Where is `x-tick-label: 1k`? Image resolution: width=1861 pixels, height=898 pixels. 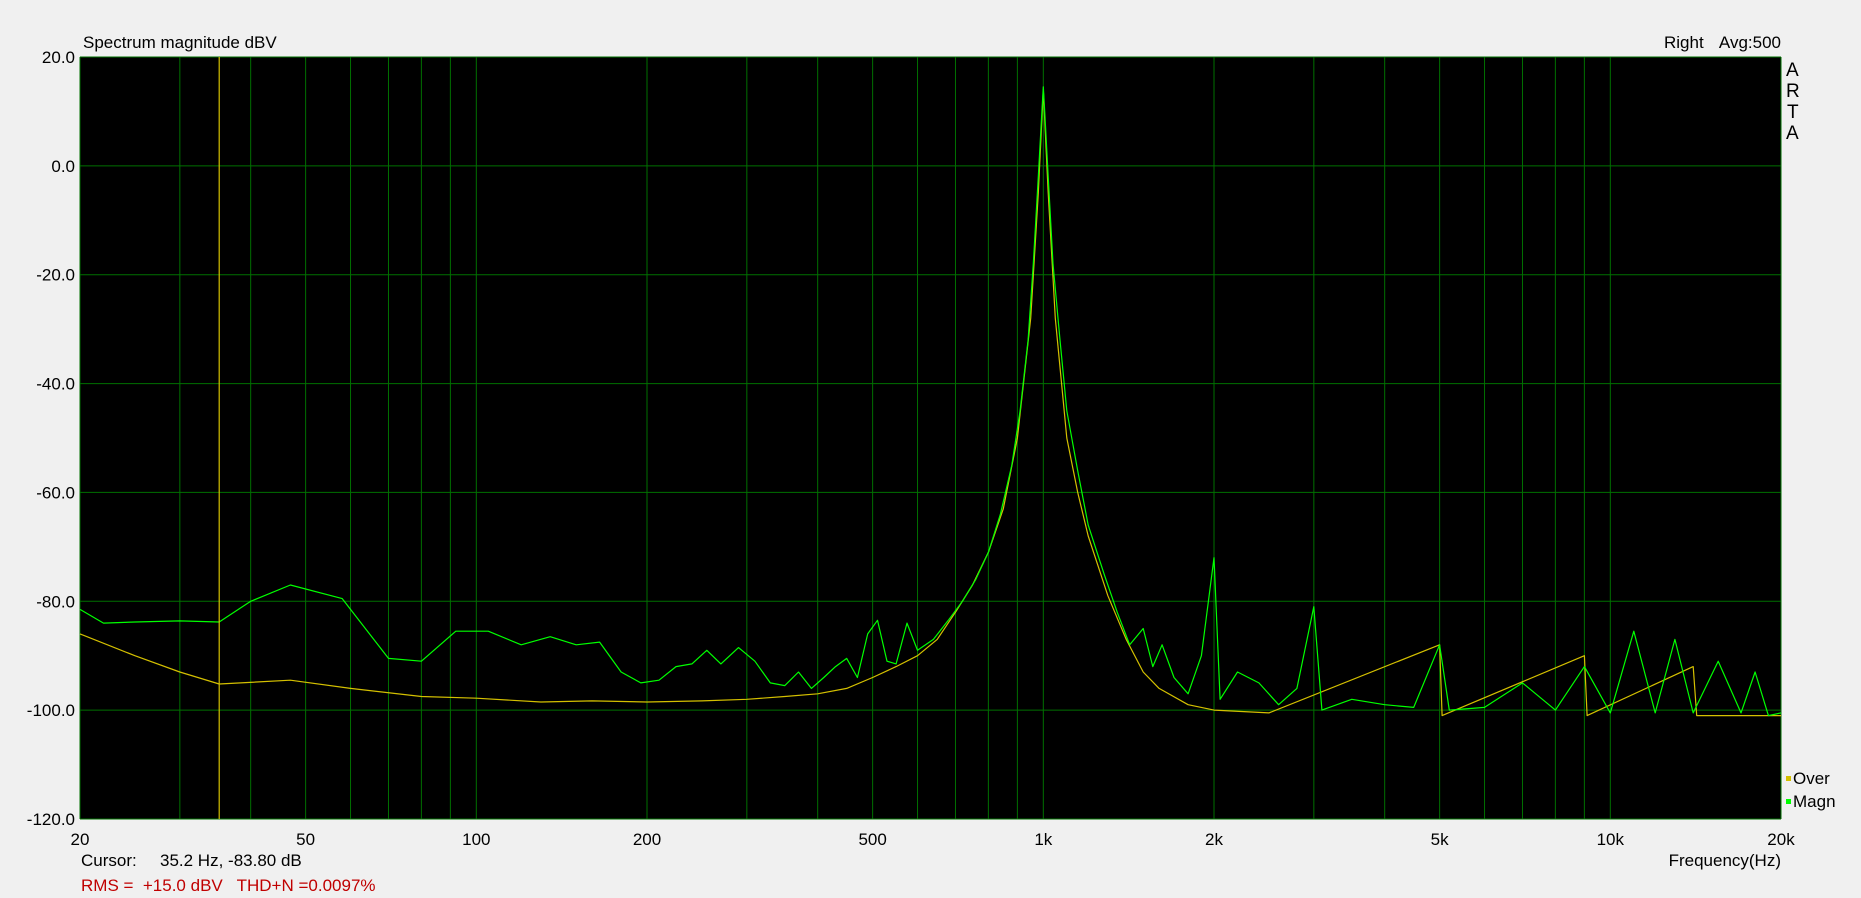
x-tick-label: 1k is located at coordinates (1043, 839).